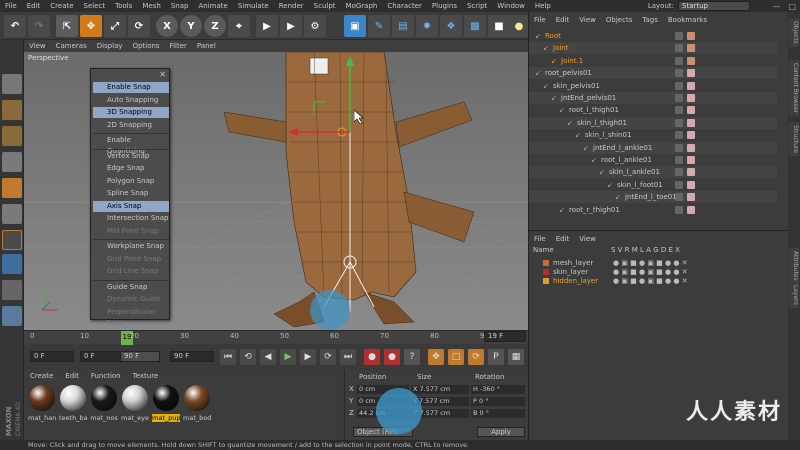 The height and width of the screenshot is (450, 800). What do you see at coordinates (653, 210) in the screenshot?
I see `object-row: ↙ root_r_thigh01` at bounding box center [653, 210].